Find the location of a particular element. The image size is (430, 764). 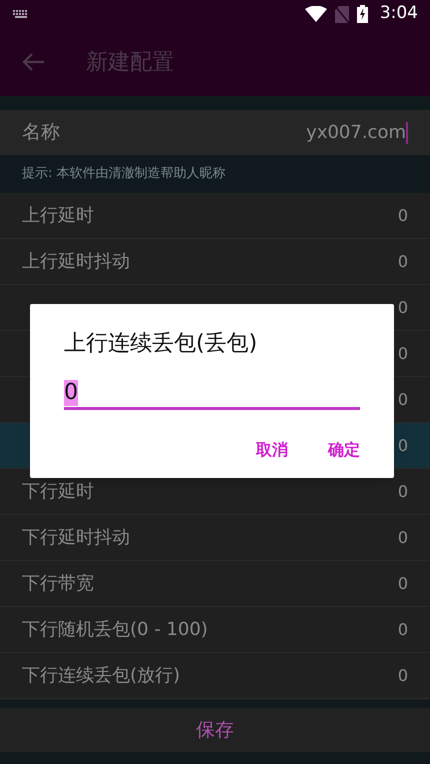

confirm-button: 确定 is located at coordinates (344, 450).